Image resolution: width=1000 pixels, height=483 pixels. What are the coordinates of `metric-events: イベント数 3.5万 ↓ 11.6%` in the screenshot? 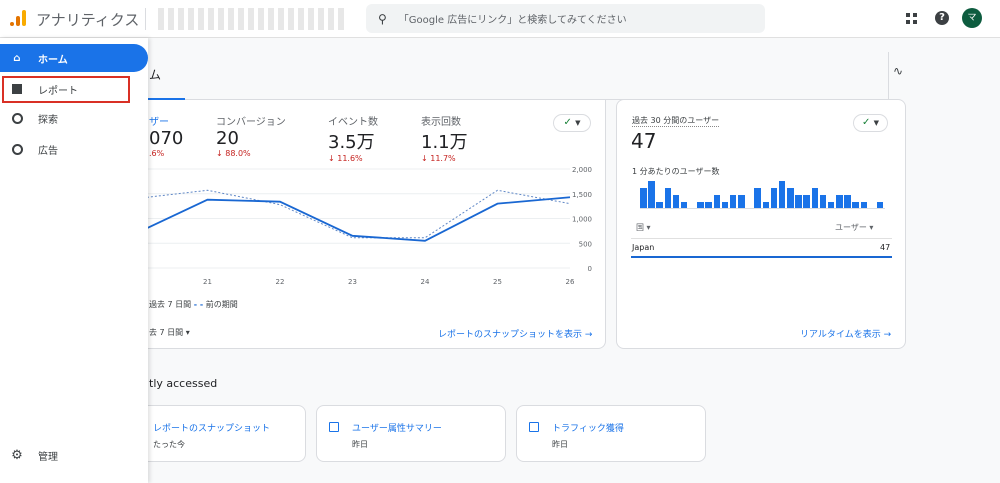 It's located at (353, 138).